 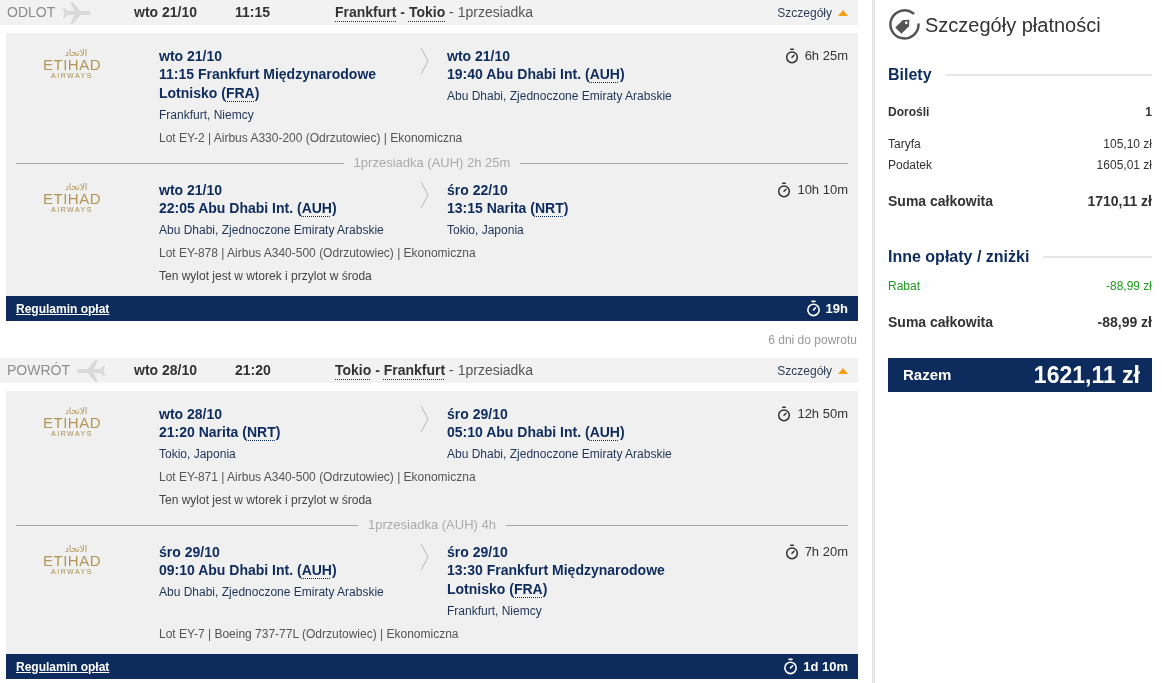 I want to click on price-value: 1710,11 zł, so click(x=1119, y=201).